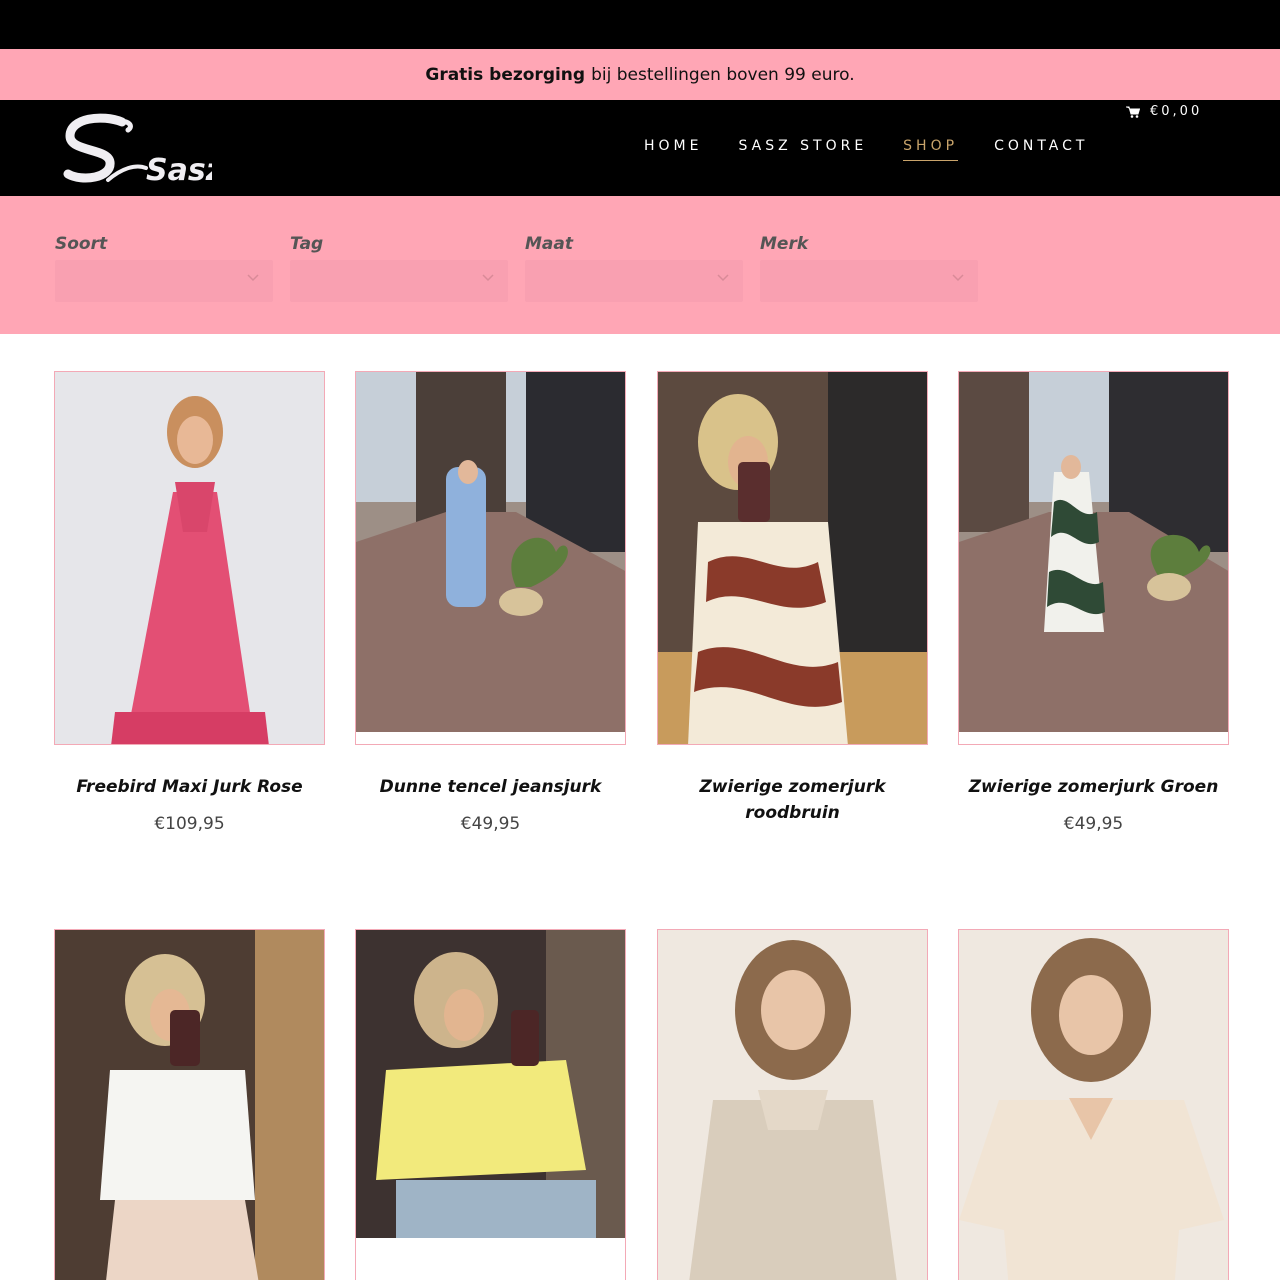 Image resolution: width=1280 pixels, height=1280 pixels. I want to click on filter-merk: Merk, so click(869, 268).